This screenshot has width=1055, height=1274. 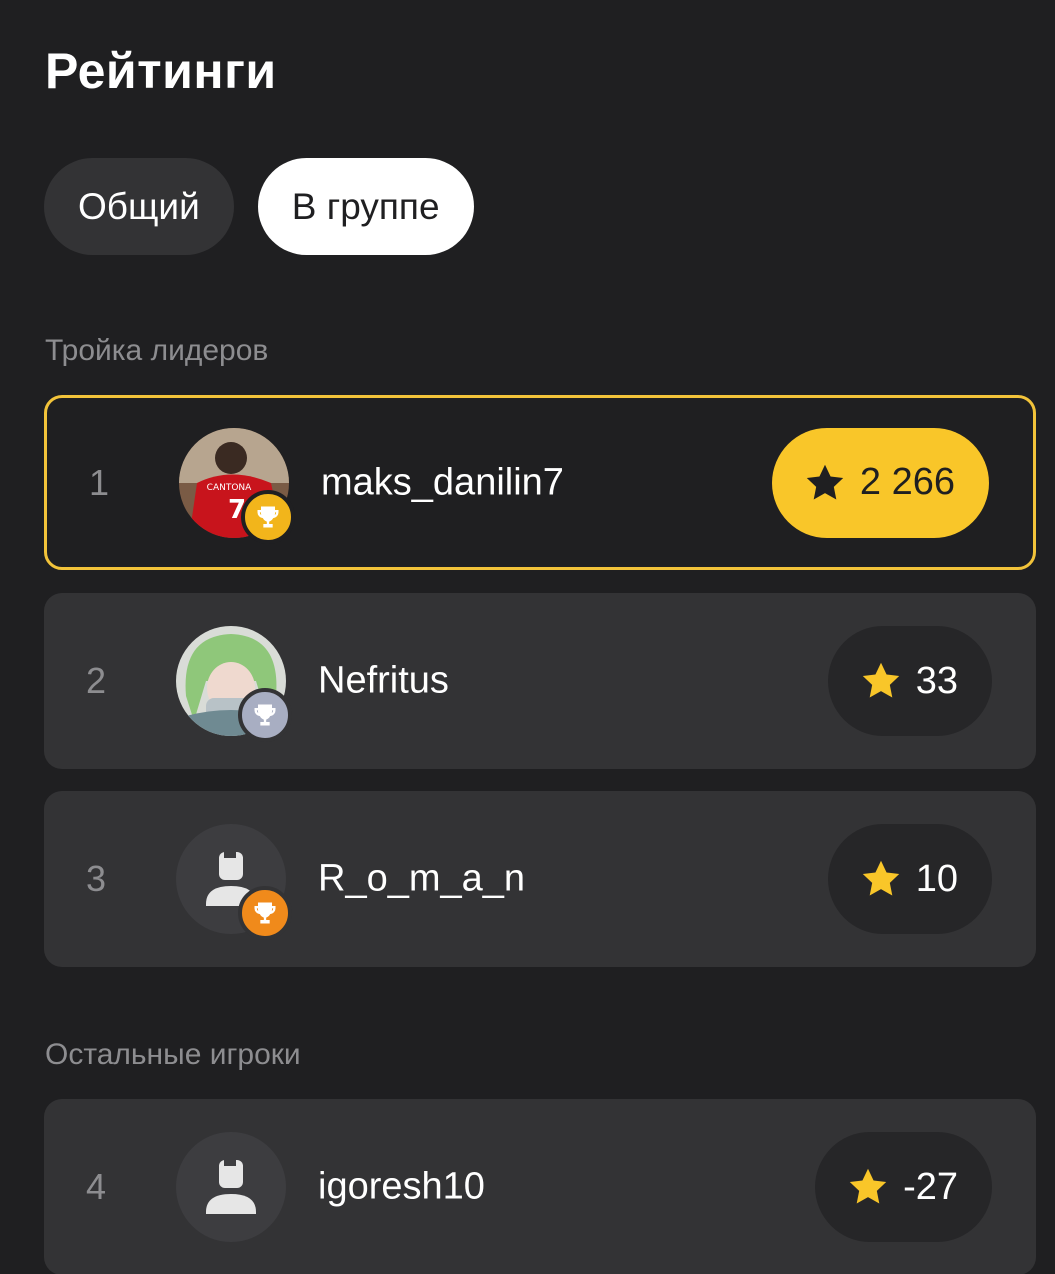 What do you see at coordinates (157, 350) in the screenshot?
I see `leaders-section-label: Тройка лидеров` at bounding box center [157, 350].